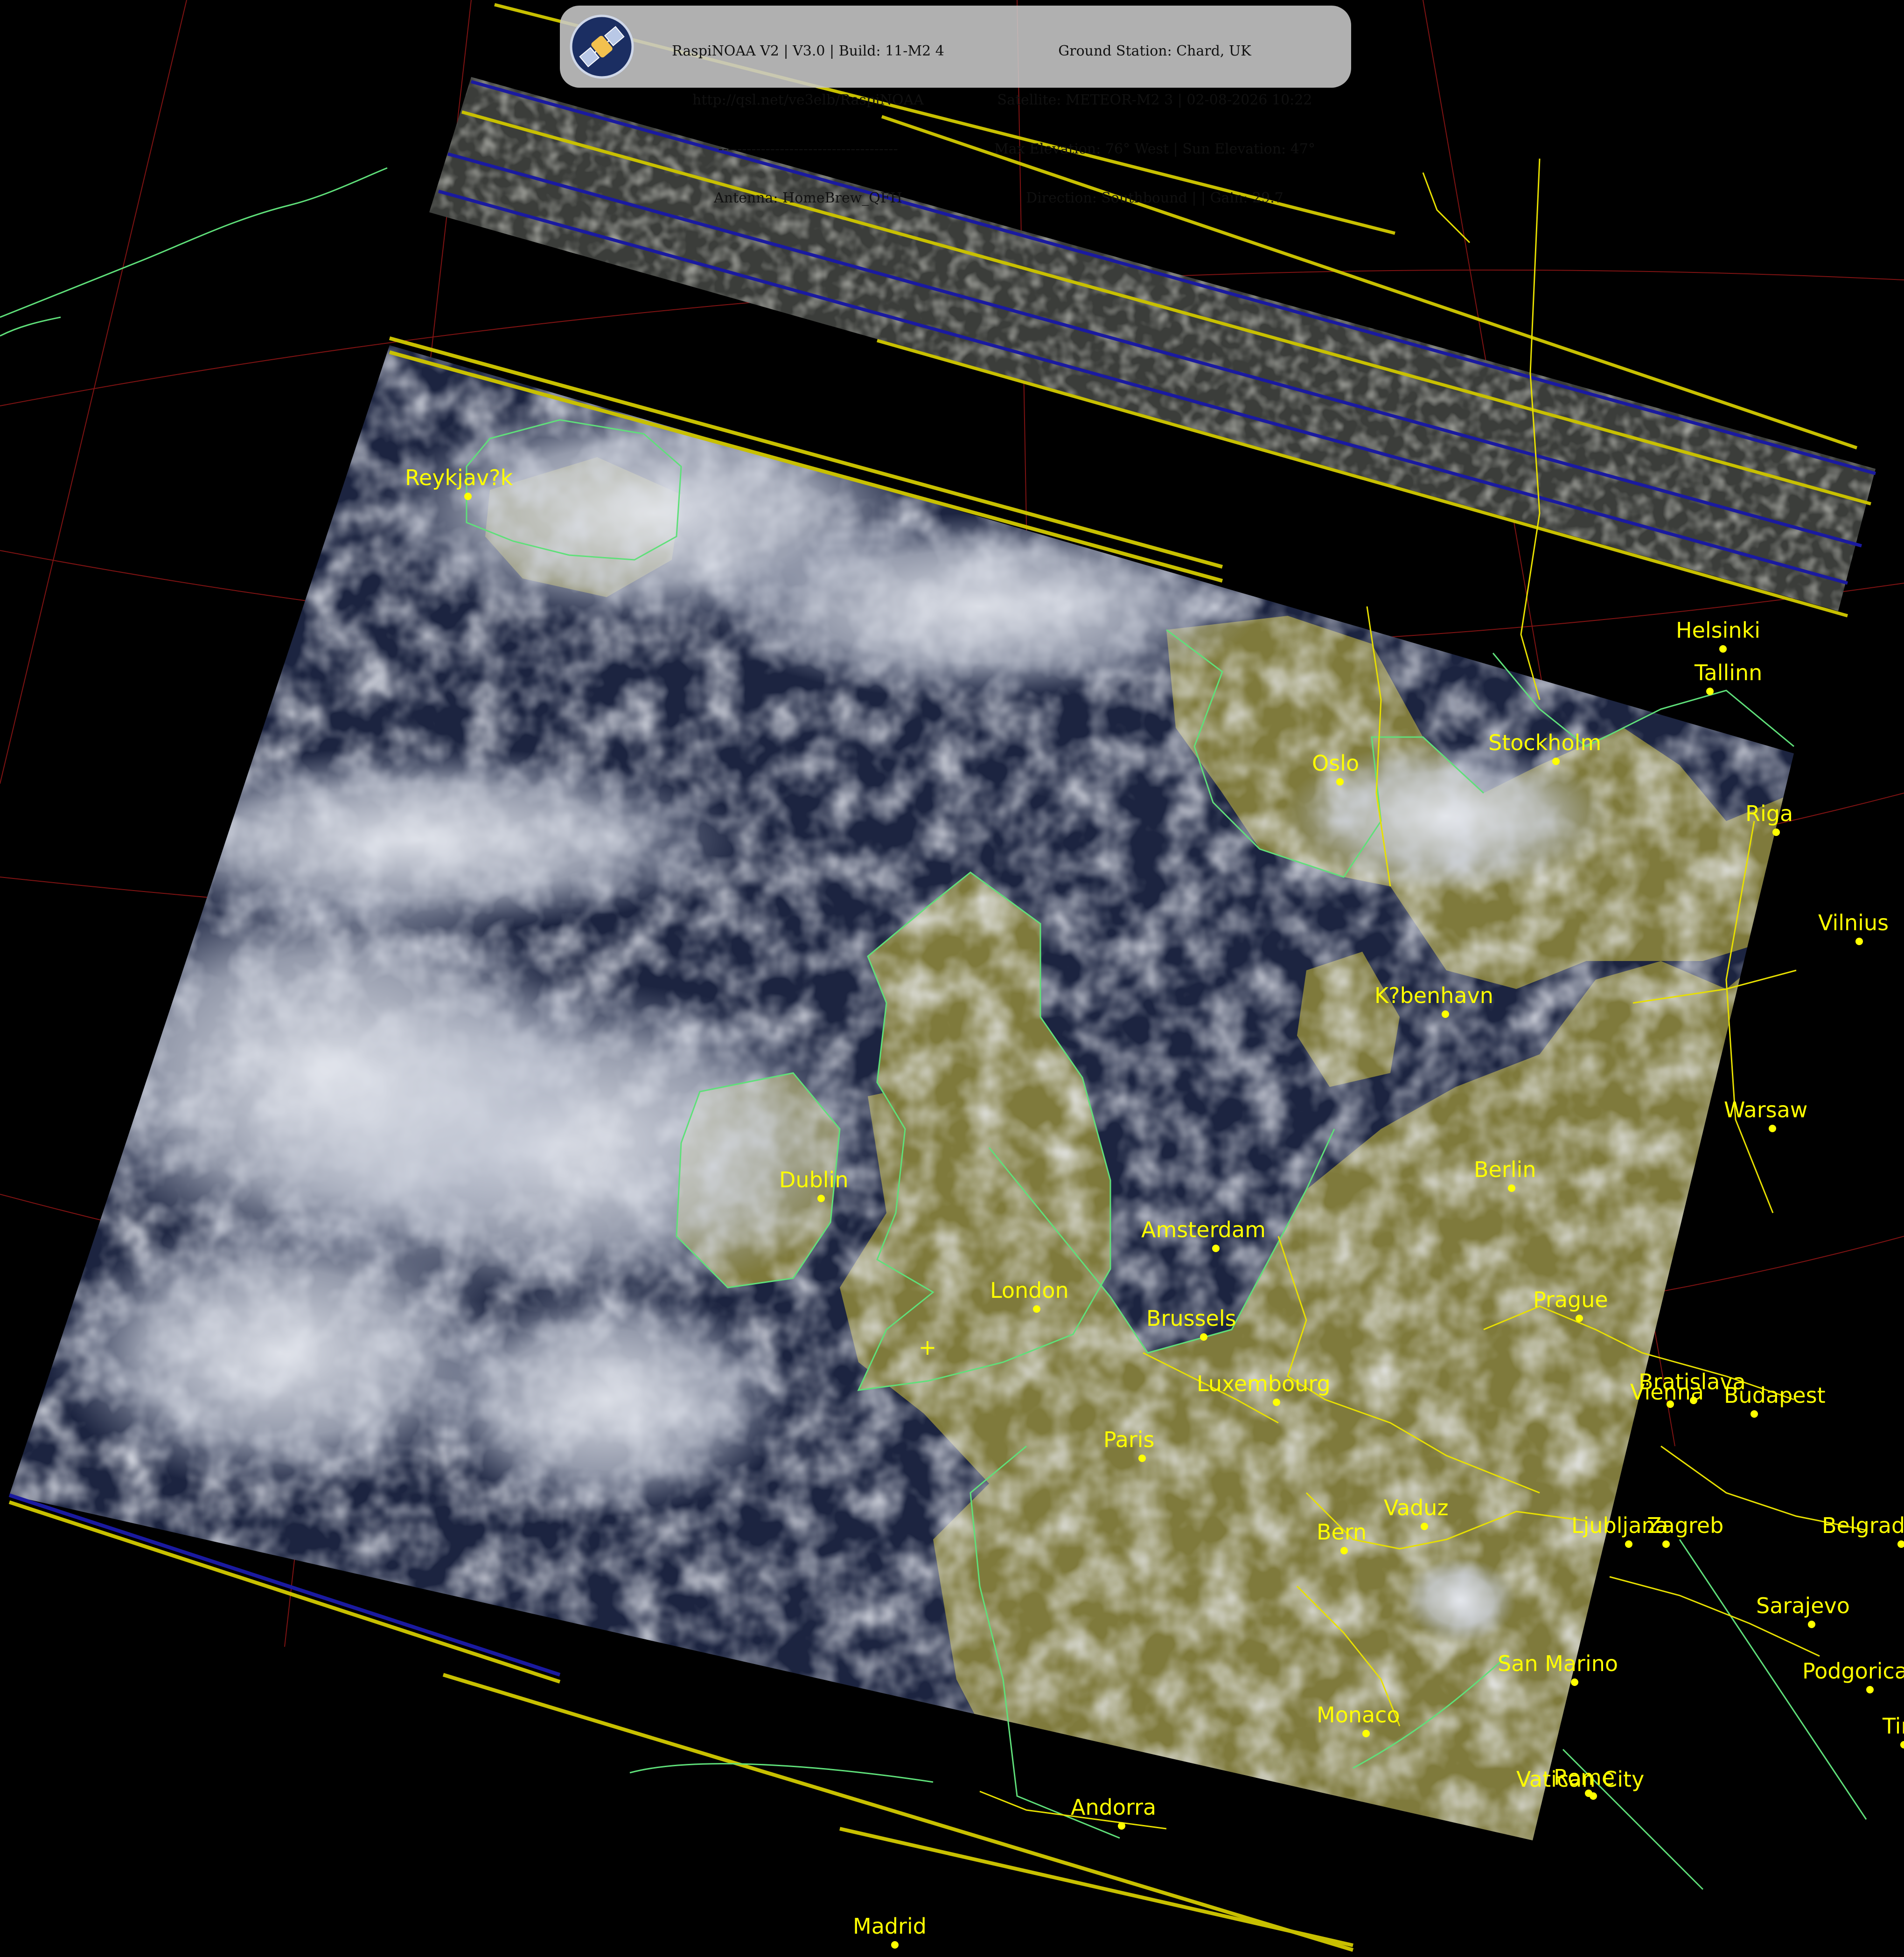 The width and height of the screenshot is (1904, 1957). I want to click on city-label: Sarajevo, so click(1803, 1605).